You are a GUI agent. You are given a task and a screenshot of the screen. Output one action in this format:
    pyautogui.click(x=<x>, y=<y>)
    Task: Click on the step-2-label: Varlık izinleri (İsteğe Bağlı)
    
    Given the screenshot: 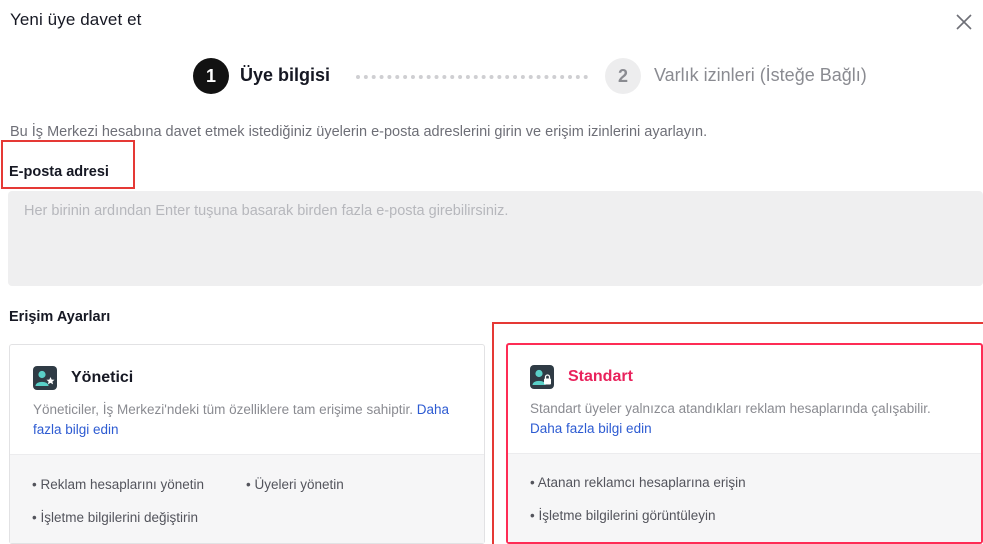 What is the action you would take?
    pyautogui.click(x=760, y=75)
    